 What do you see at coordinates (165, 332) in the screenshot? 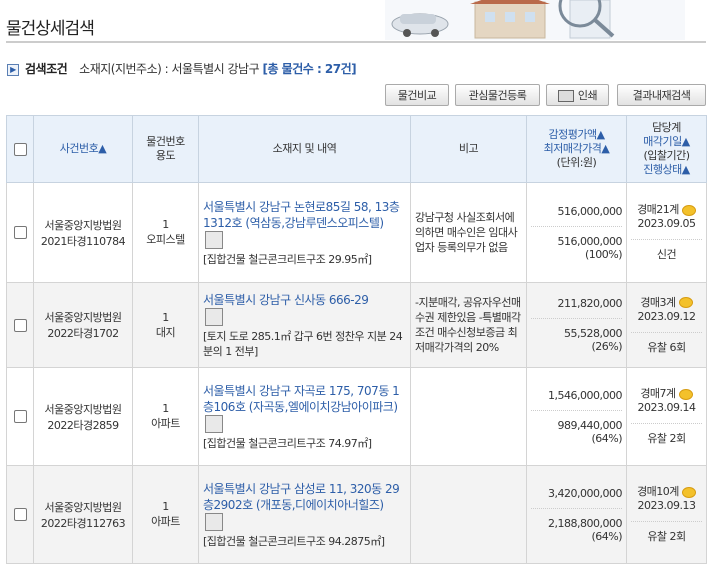
I see `usage: 대지` at bounding box center [165, 332].